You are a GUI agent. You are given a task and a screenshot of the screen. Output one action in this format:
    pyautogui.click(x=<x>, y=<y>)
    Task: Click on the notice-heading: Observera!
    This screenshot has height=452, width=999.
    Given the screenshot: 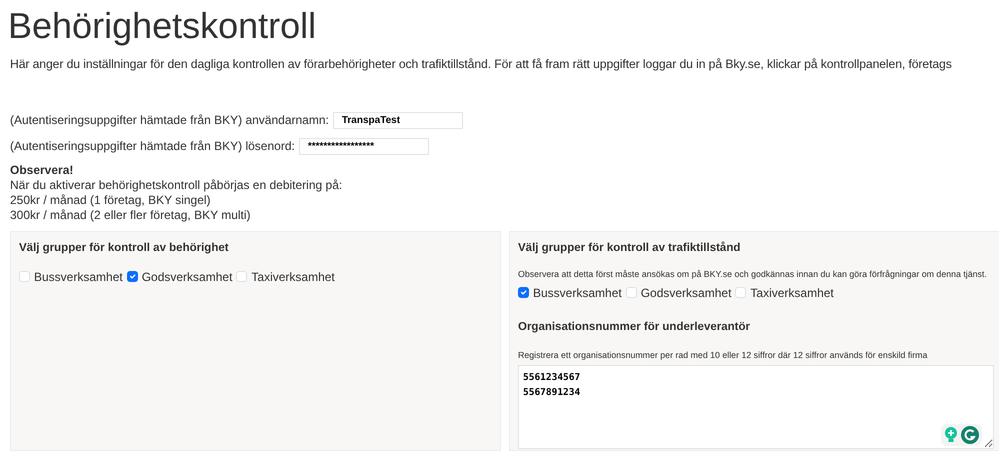 What is the action you would take?
    pyautogui.click(x=42, y=170)
    